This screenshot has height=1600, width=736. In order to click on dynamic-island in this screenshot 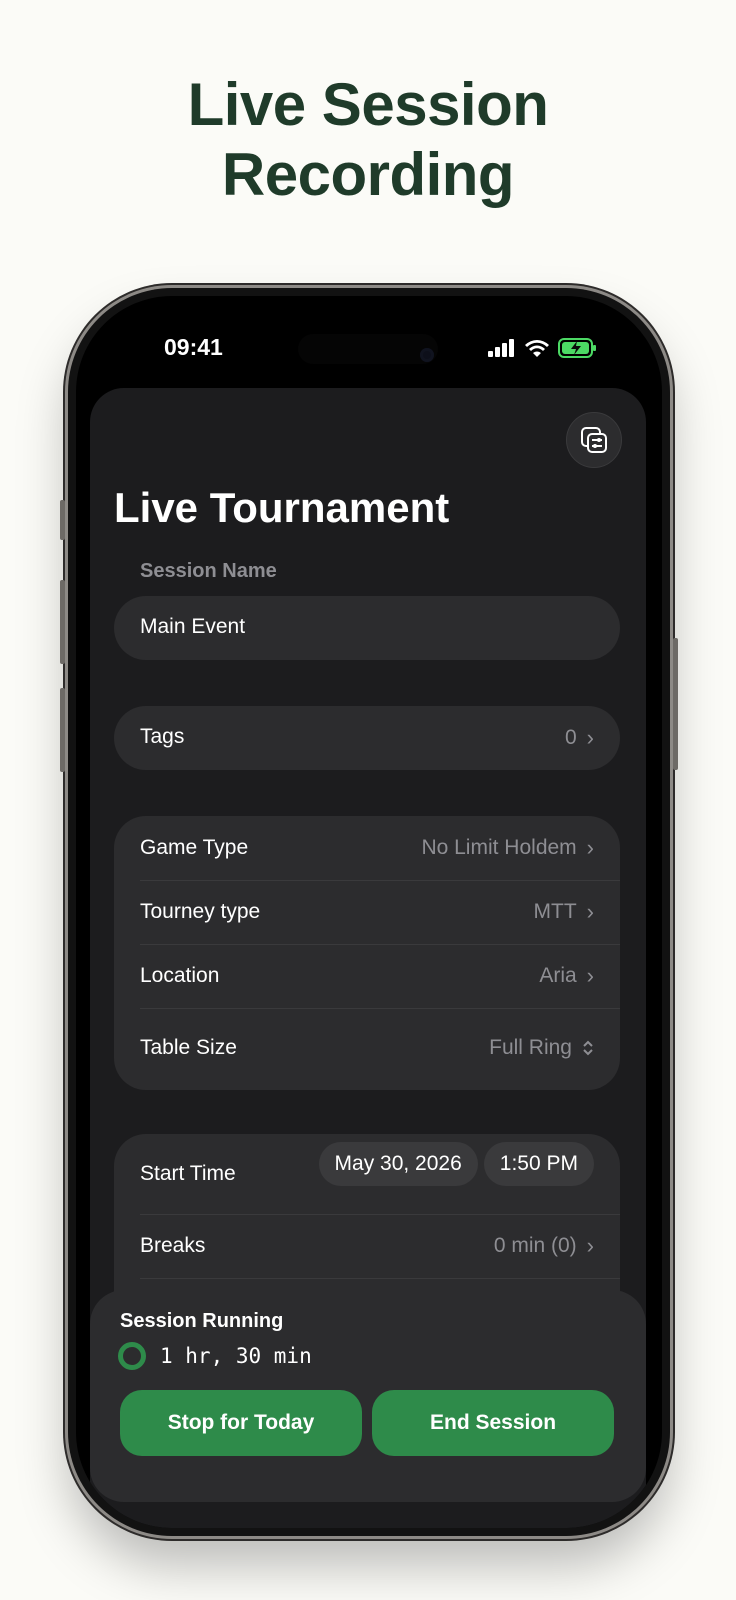, I will do `click(368, 349)`.